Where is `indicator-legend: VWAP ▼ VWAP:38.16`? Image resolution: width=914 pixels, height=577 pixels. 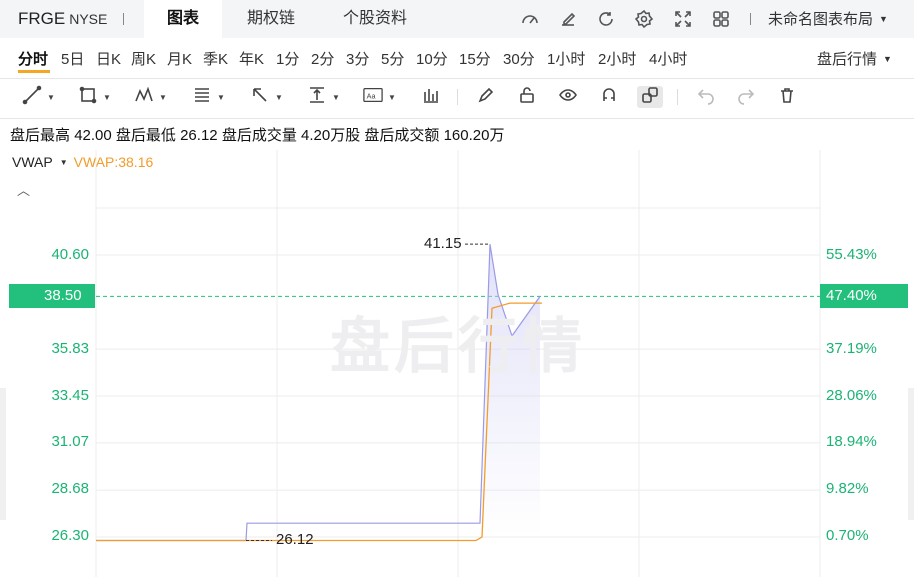
indicator-legend: VWAP ▼ VWAP:38.16 is located at coordinates (82, 162).